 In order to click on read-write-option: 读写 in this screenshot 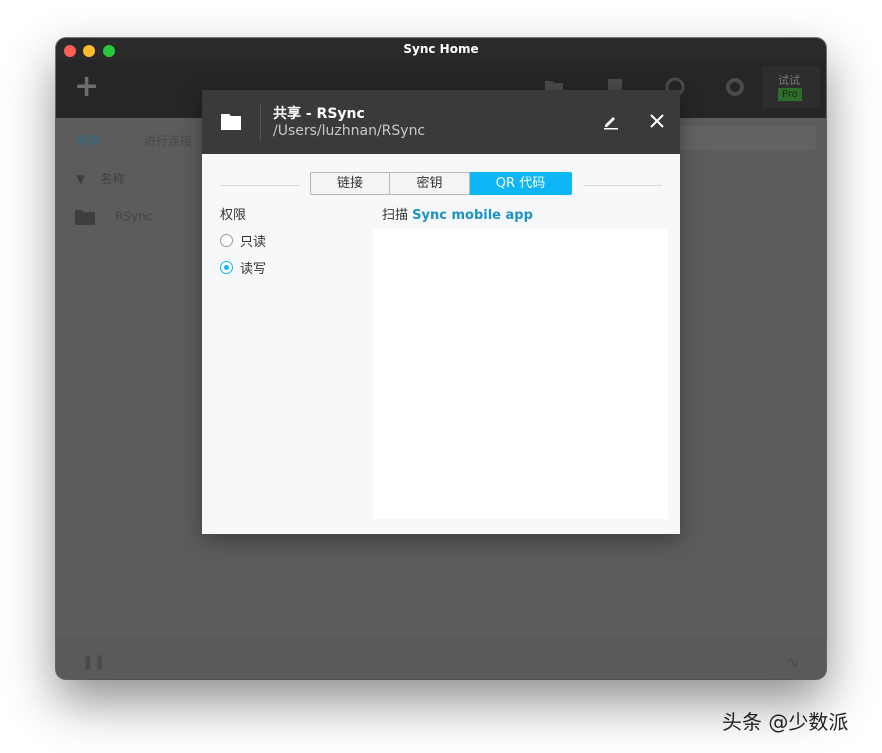, I will do `click(243, 268)`.